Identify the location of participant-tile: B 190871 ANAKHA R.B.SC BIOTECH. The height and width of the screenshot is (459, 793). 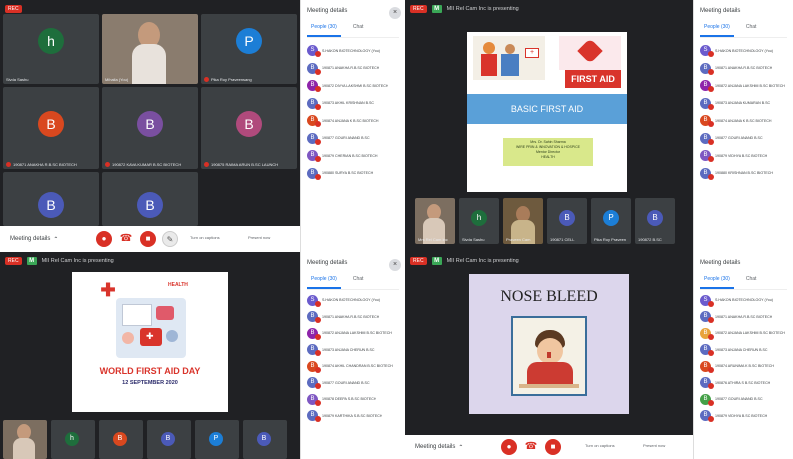
(51, 128).